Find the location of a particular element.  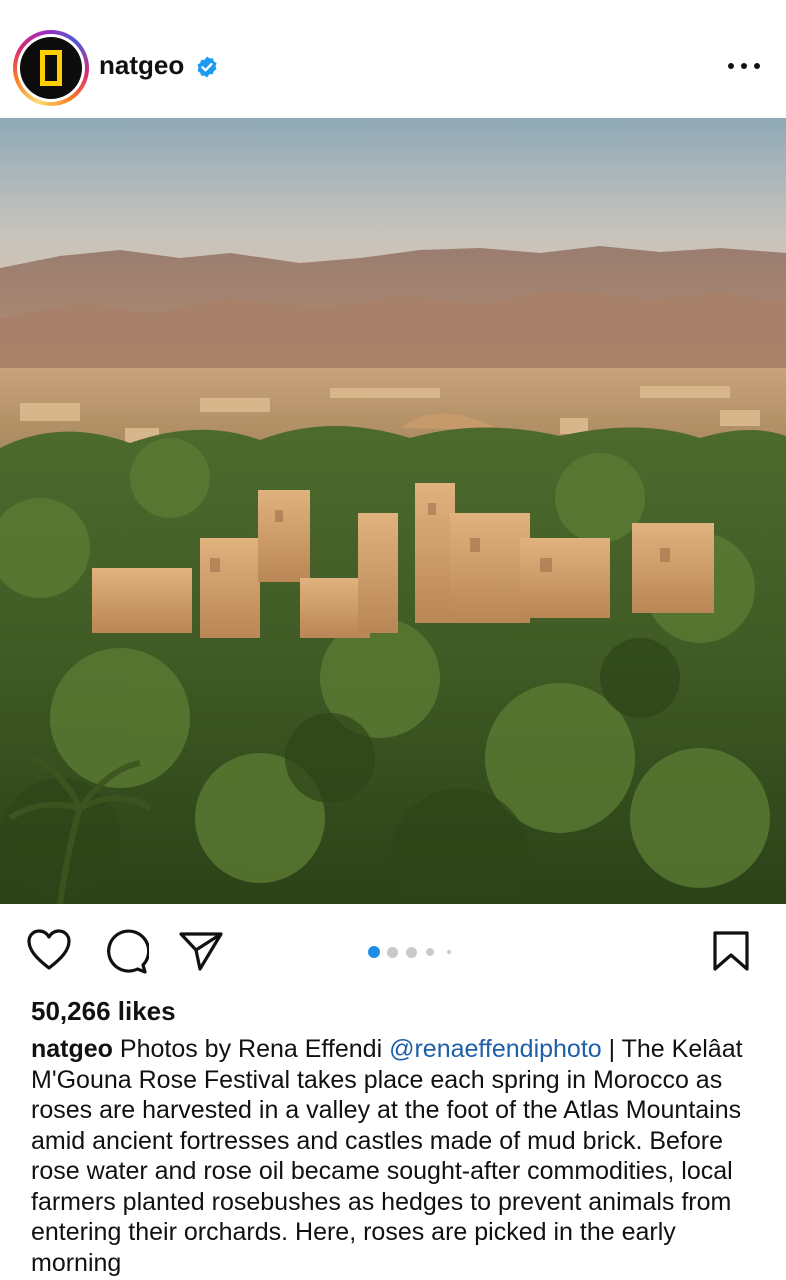

post-header: natgeo is located at coordinates (393, 59).